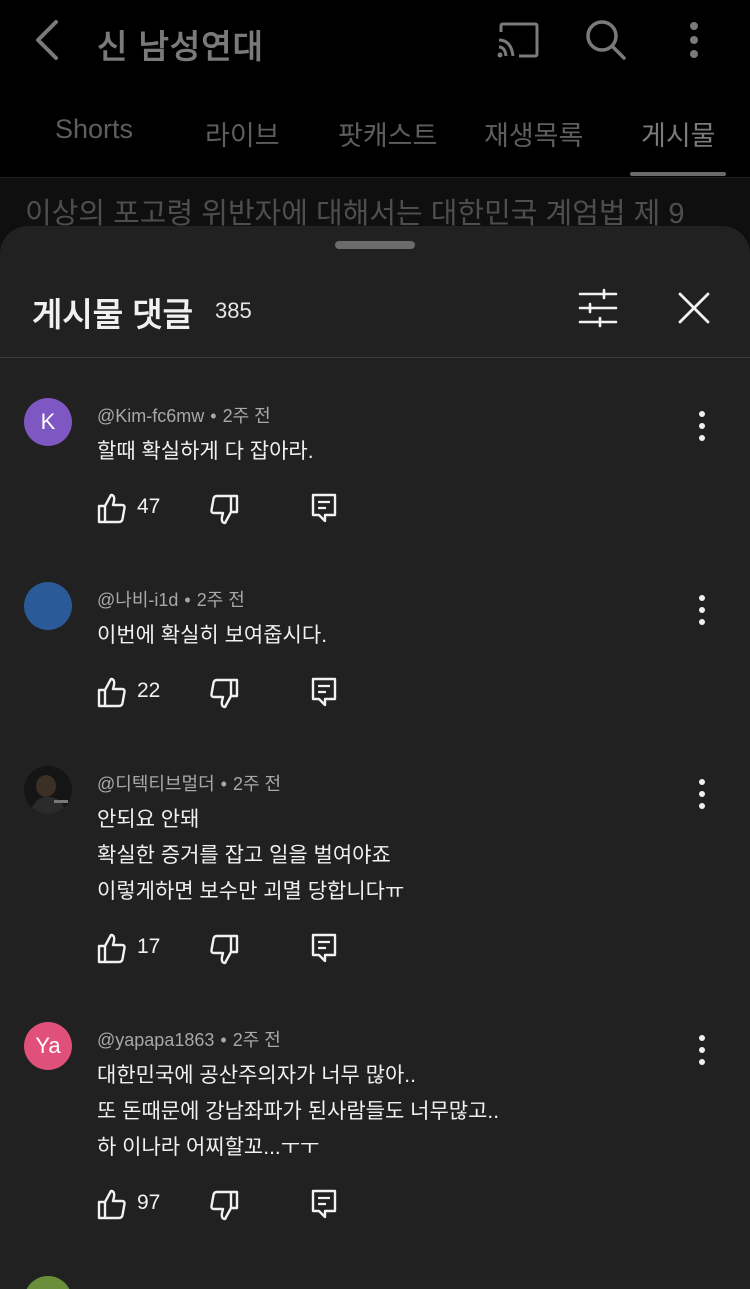  What do you see at coordinates (678, 174) in the screenshot?
I see `tab-active-indicator` at bounding box center [678, 174].